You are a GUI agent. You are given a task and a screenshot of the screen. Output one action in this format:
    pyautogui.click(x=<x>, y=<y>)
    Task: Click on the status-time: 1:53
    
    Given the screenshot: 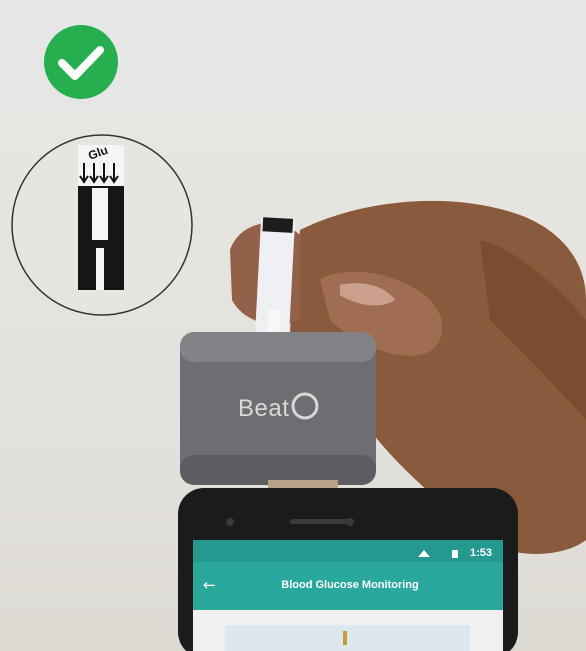 What is the action you would take?
    pyautogui.click(x=481, y=553)
    